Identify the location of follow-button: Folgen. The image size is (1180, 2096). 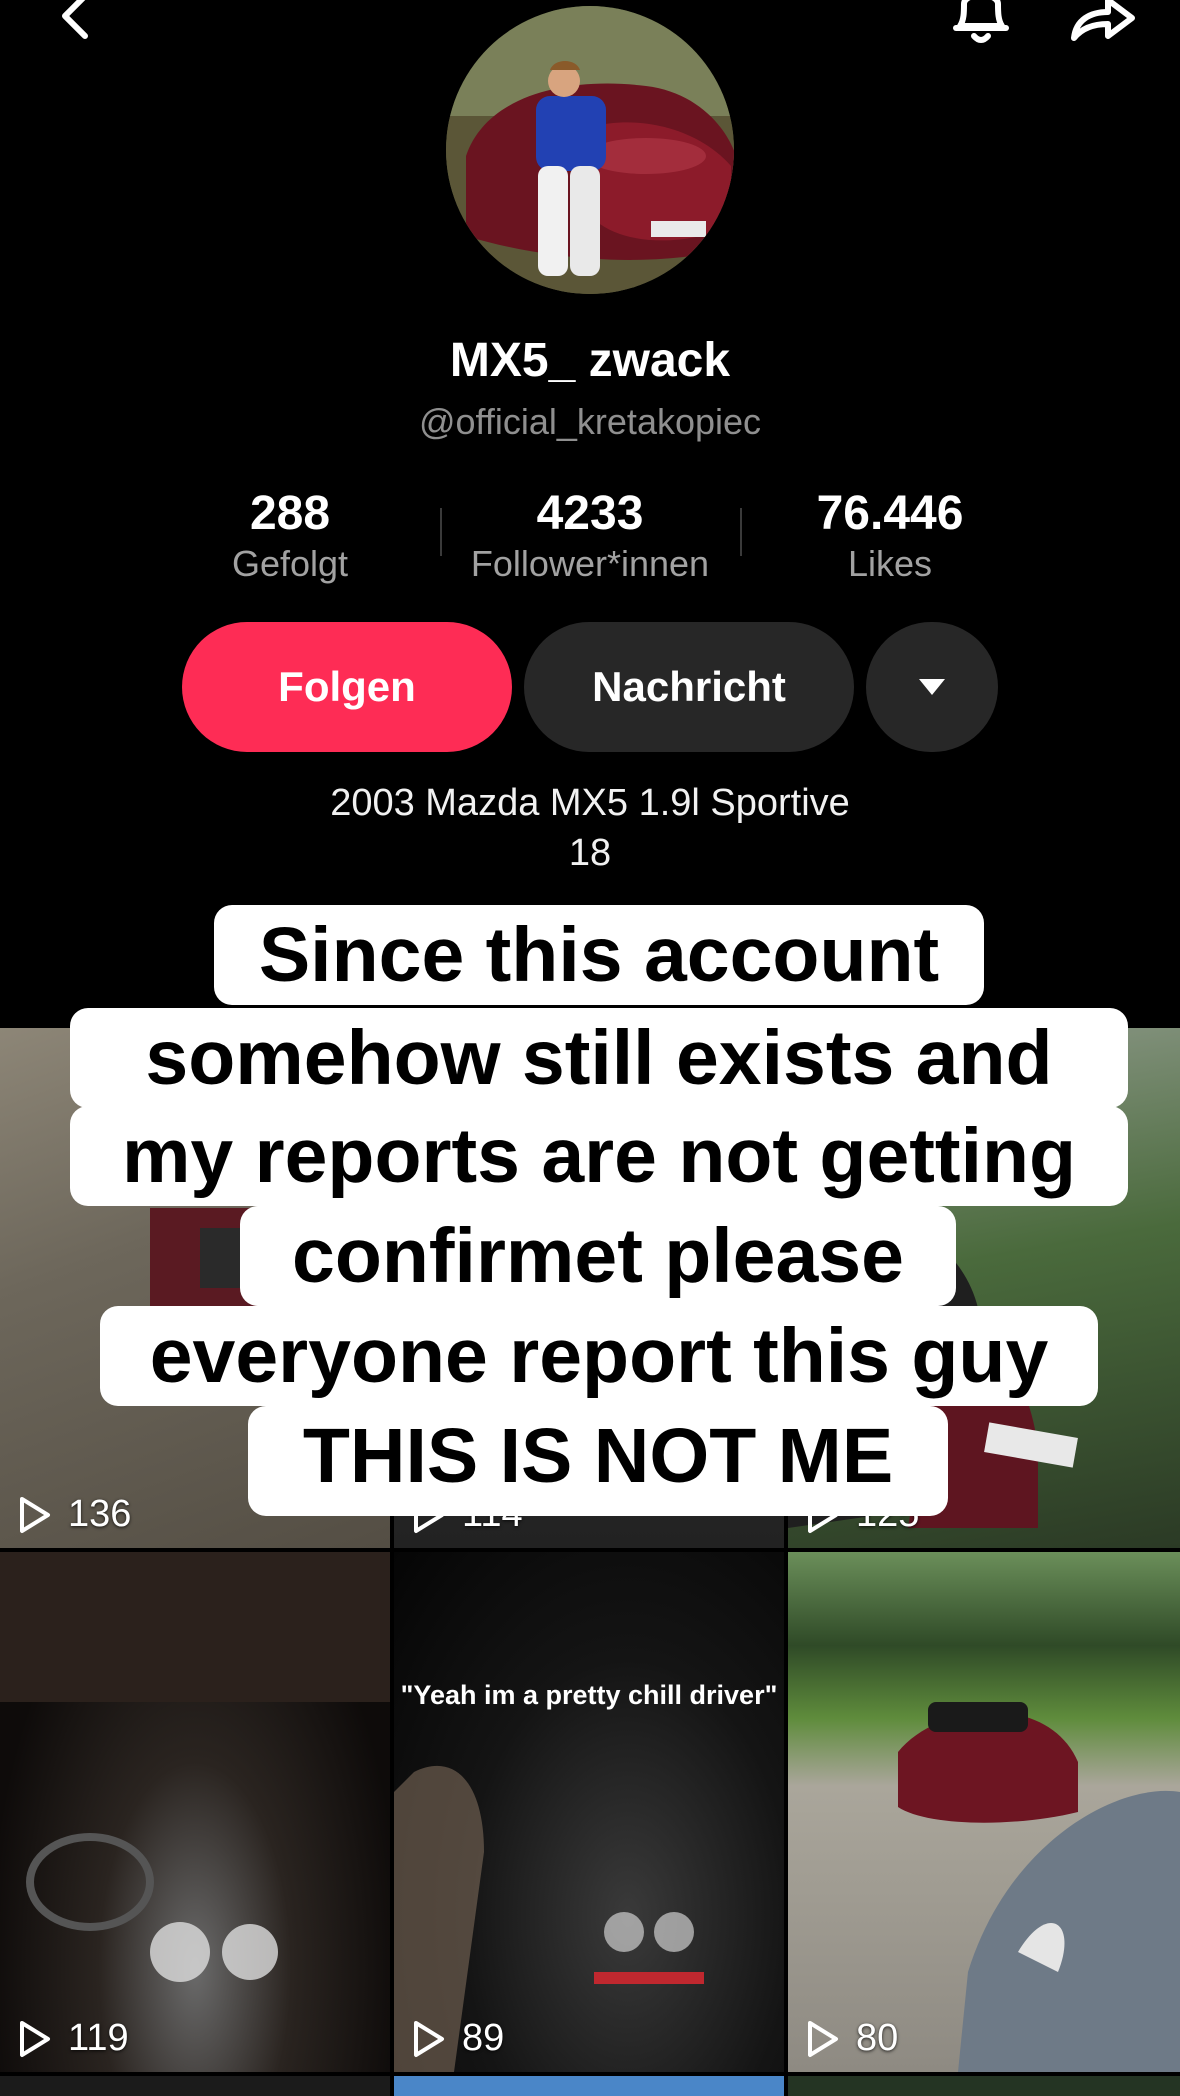
(347, 687).